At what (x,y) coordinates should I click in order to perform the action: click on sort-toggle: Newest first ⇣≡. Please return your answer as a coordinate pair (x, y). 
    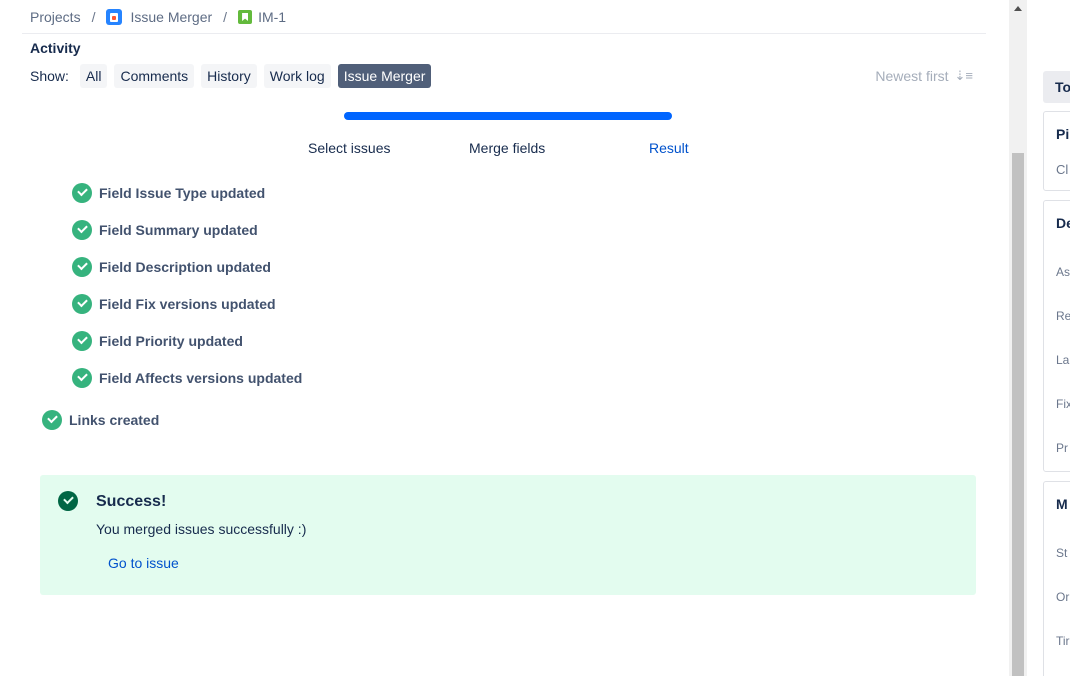
    Looking at the image, I should click on (924, 76).